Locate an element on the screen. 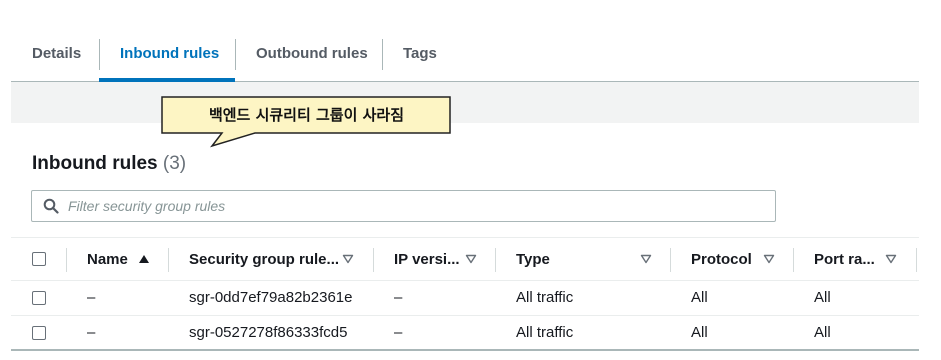  section-header: Inbound rules (3) is located at coordinates (109, 164).